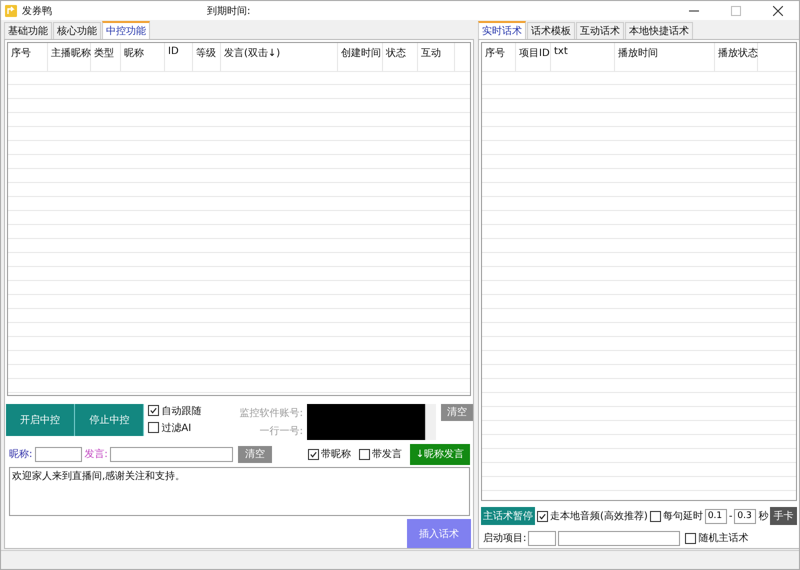 The height and width of the screenshot is (570, 800). I want to click on column-header: 等级, so click(207, 57).